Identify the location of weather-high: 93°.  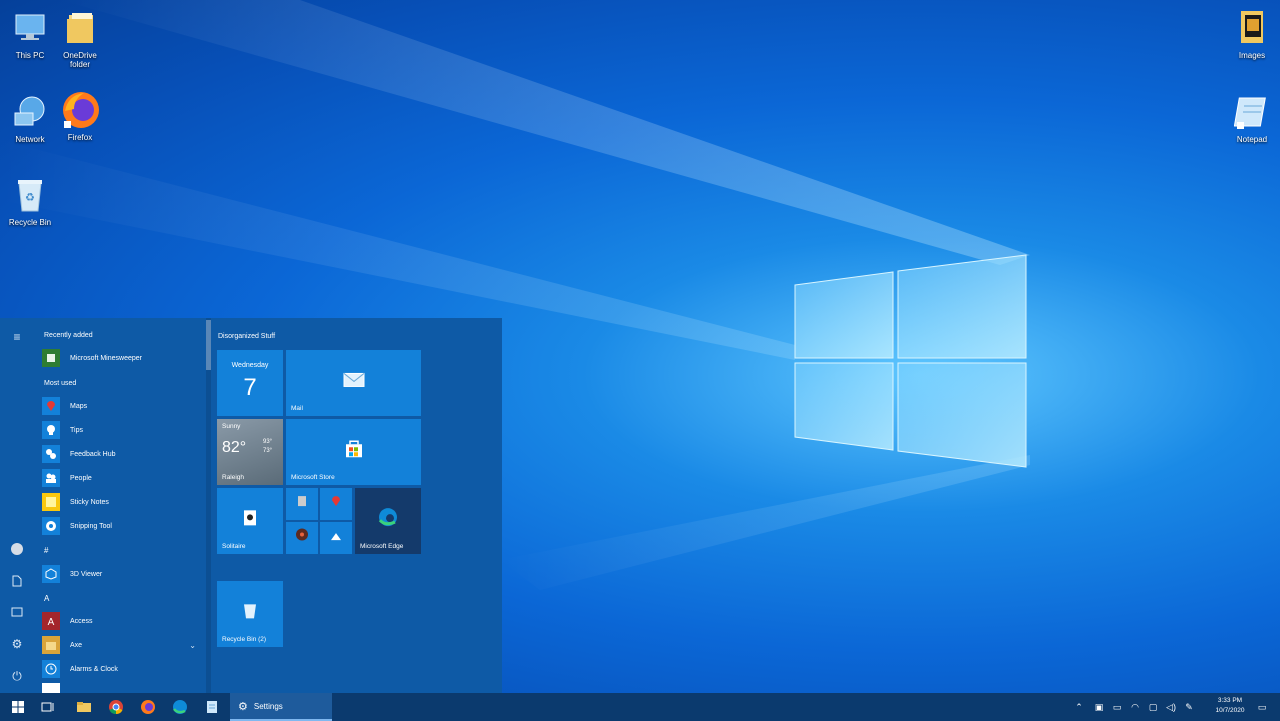
(268, 442).